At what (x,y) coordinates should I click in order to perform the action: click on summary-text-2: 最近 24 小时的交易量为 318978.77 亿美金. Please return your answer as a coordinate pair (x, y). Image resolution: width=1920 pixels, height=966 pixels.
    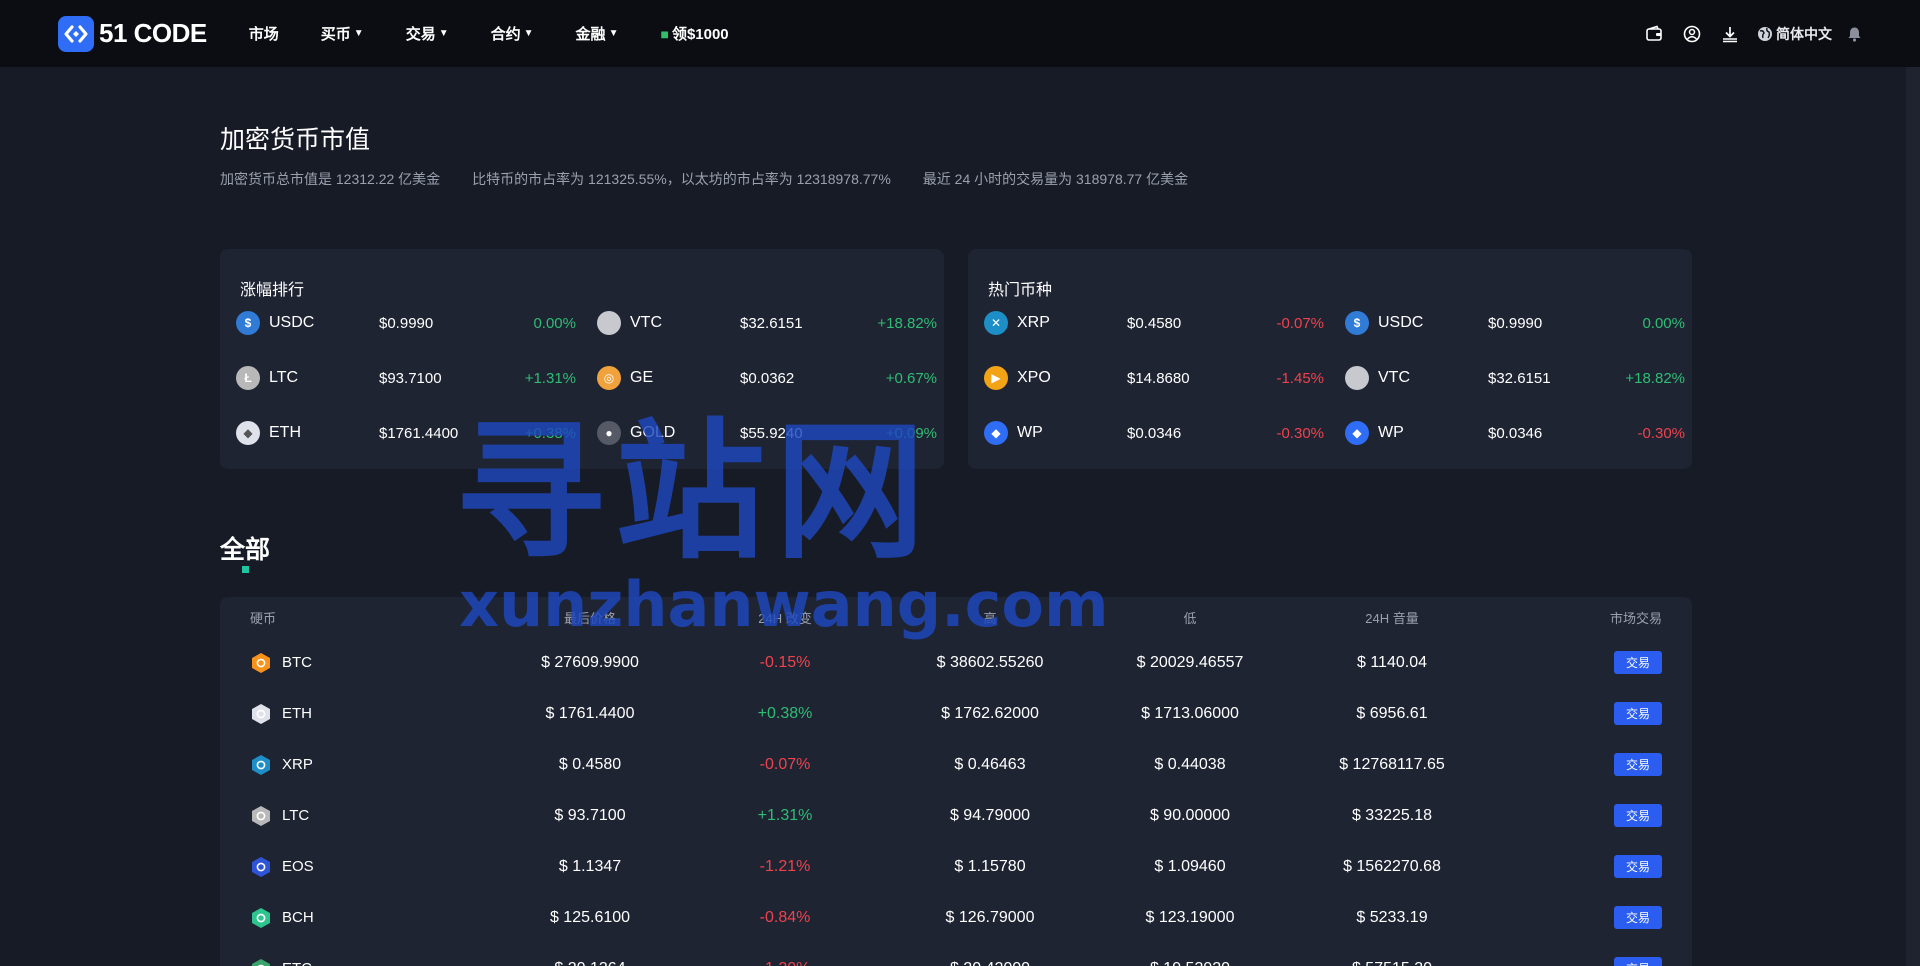
    Looking at the image, I should click on (1055, 179).